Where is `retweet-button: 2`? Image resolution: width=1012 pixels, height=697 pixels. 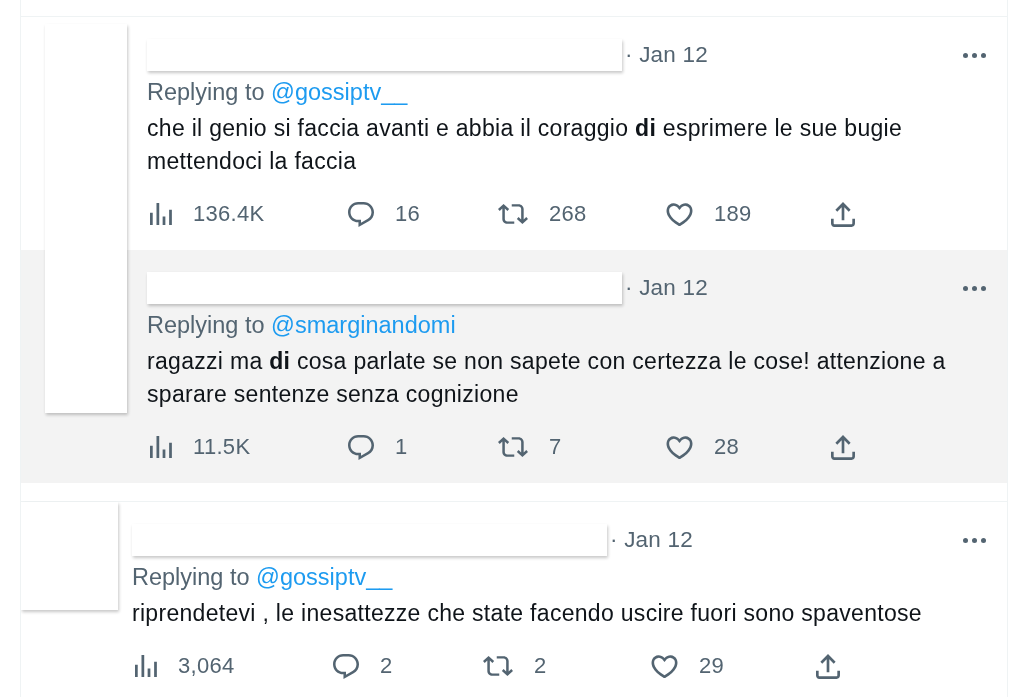
retweet-button: 2 is located at coordinates (513, 666).